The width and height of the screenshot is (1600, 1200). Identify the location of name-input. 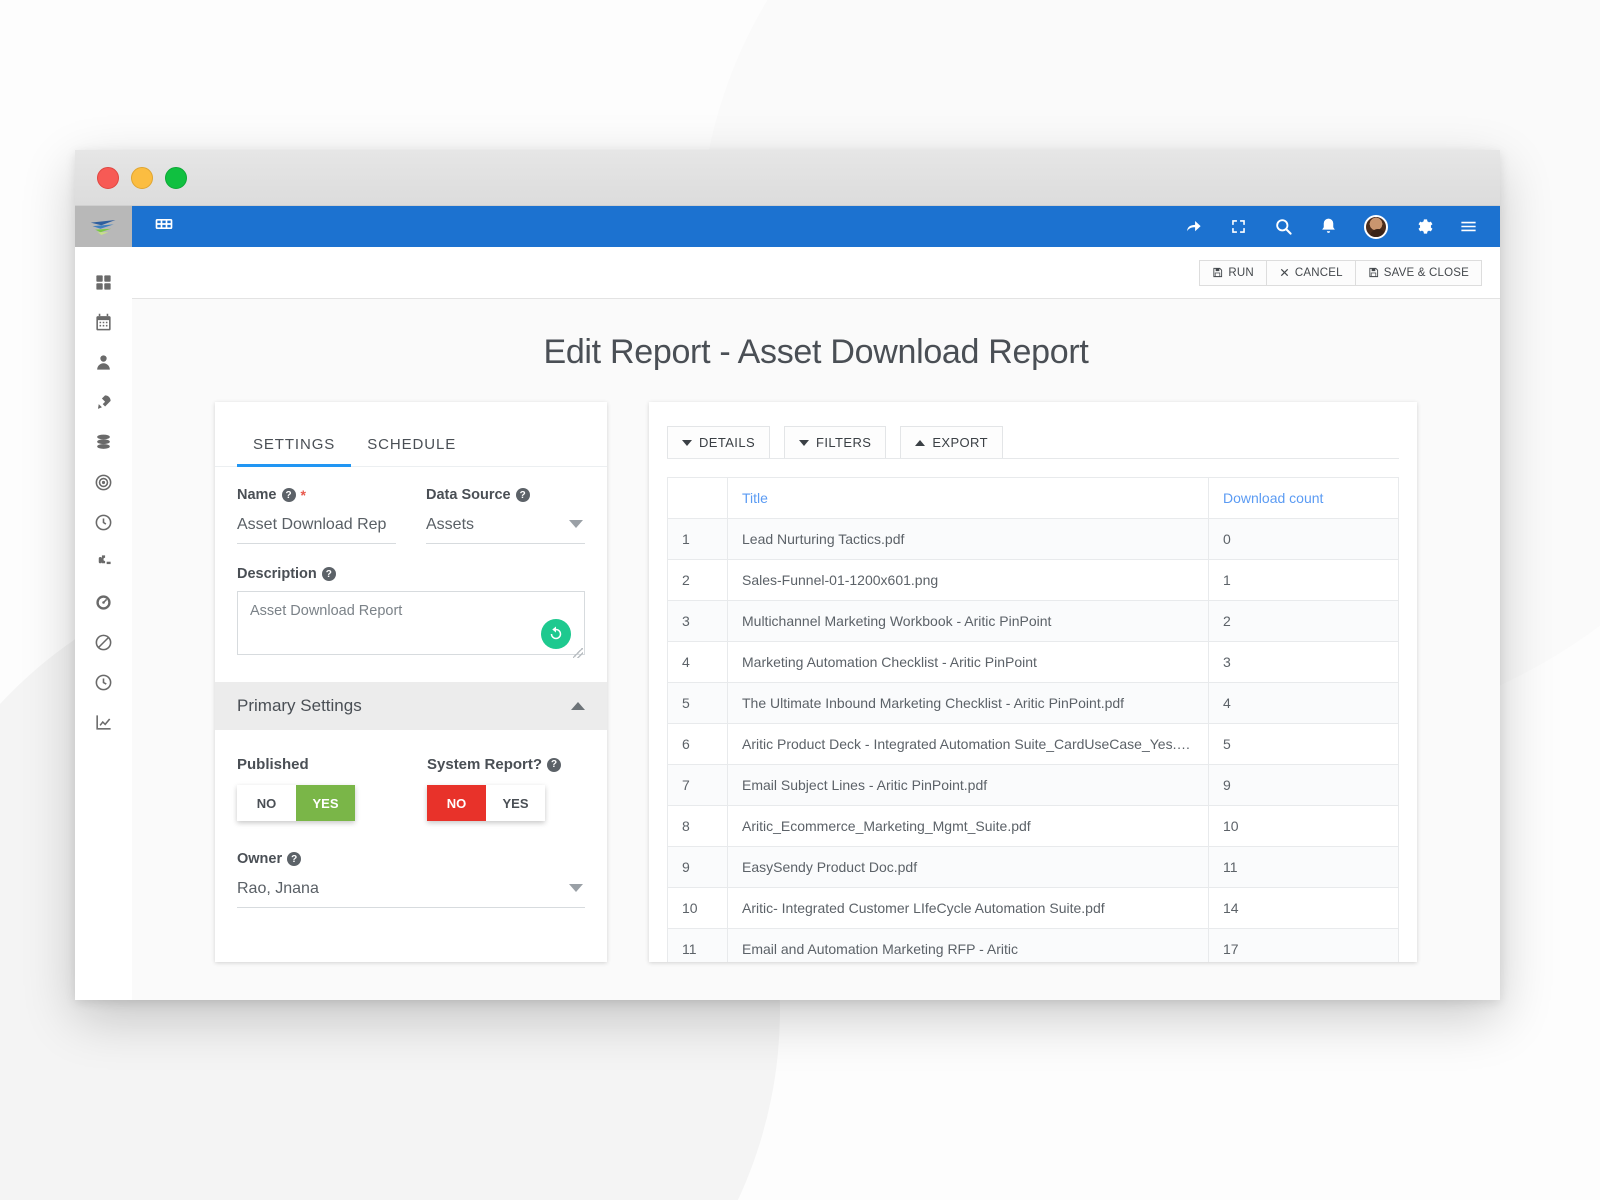
(316, 528).